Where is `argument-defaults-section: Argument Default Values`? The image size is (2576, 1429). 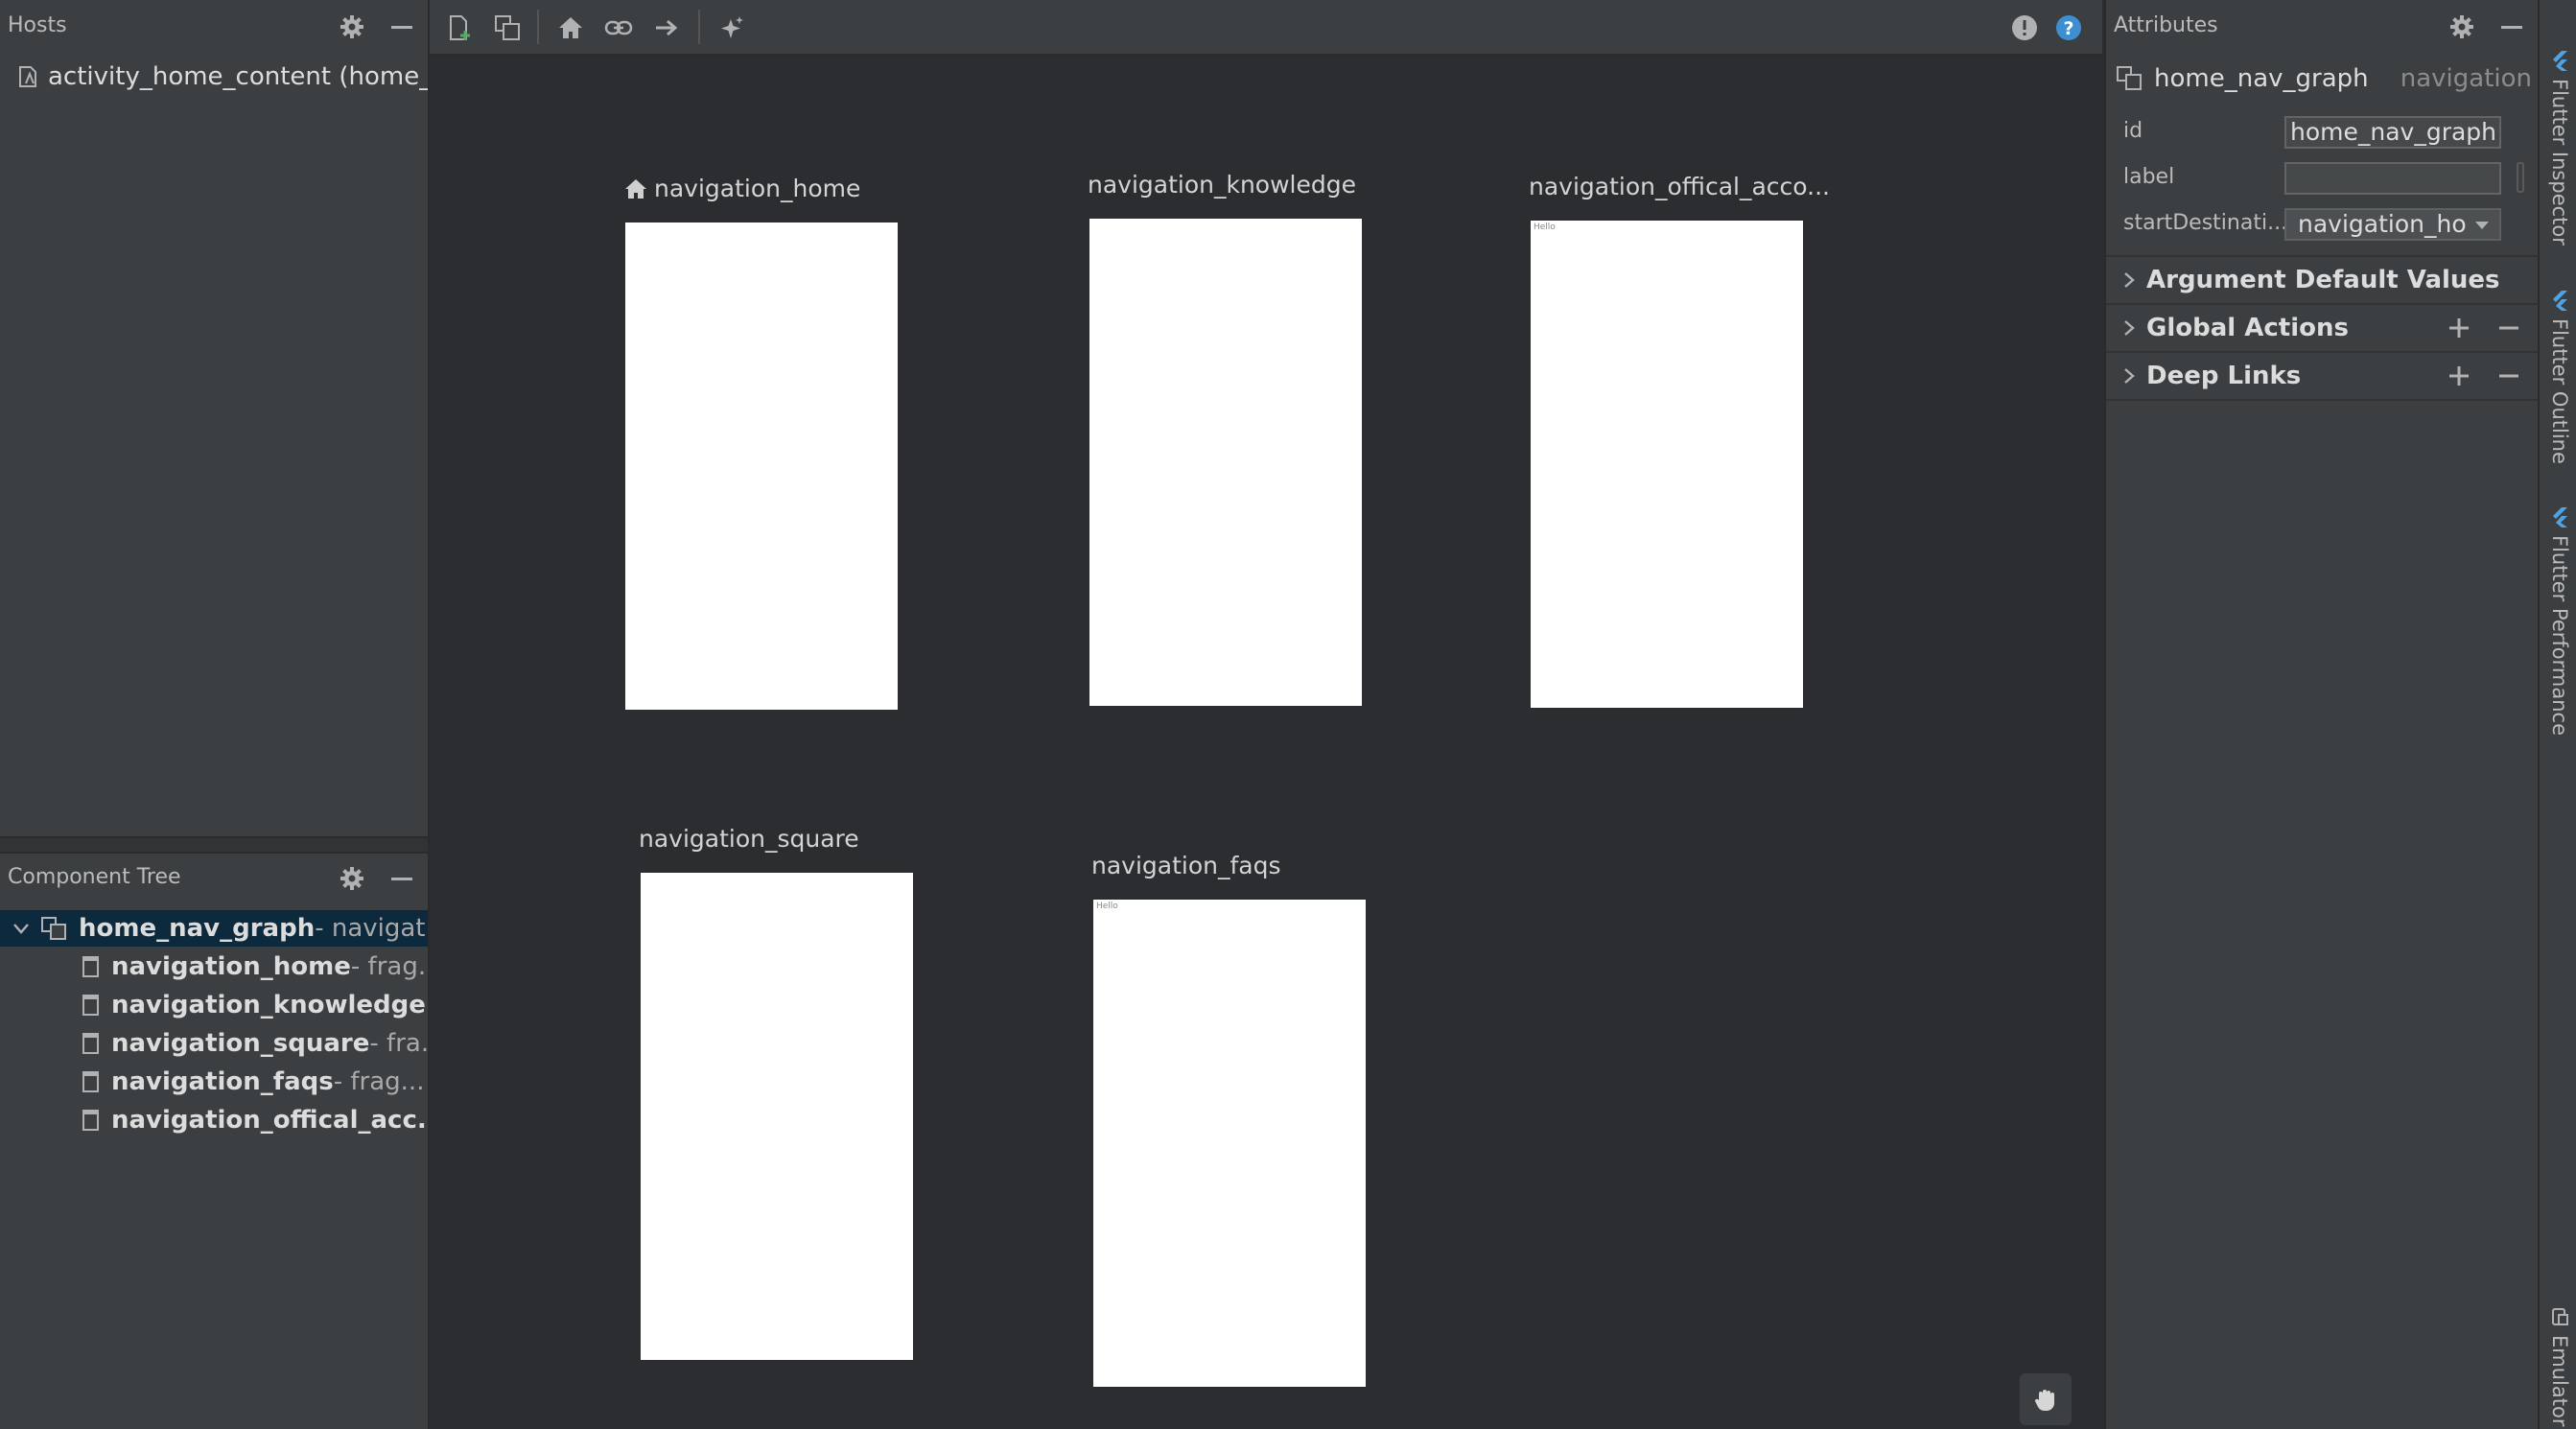 argument-defaults-section: Argument Default Values is located at coordinates (2322, 279).